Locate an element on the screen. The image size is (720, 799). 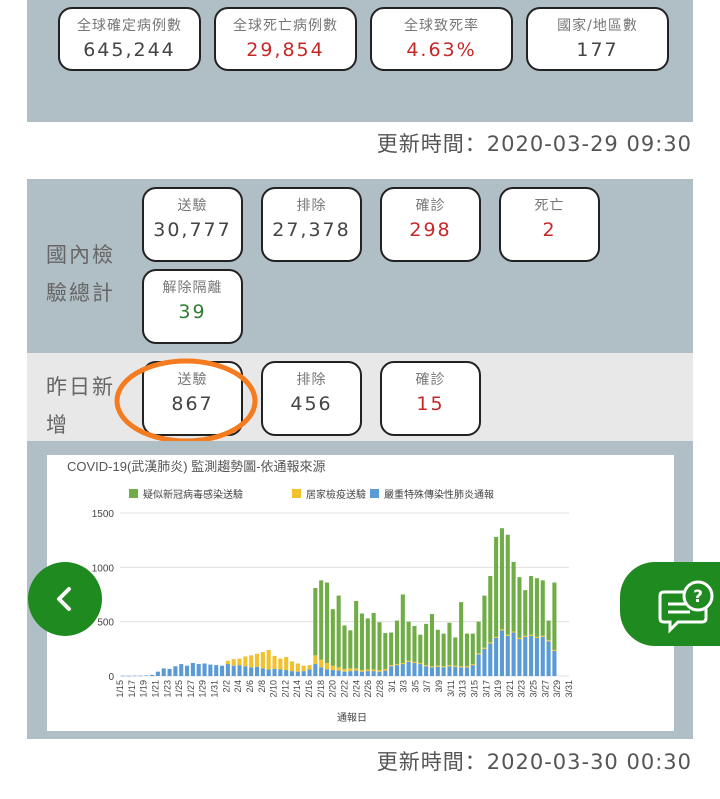
yesterday-card-1-value: 456 is located at coordinates (311, 404).